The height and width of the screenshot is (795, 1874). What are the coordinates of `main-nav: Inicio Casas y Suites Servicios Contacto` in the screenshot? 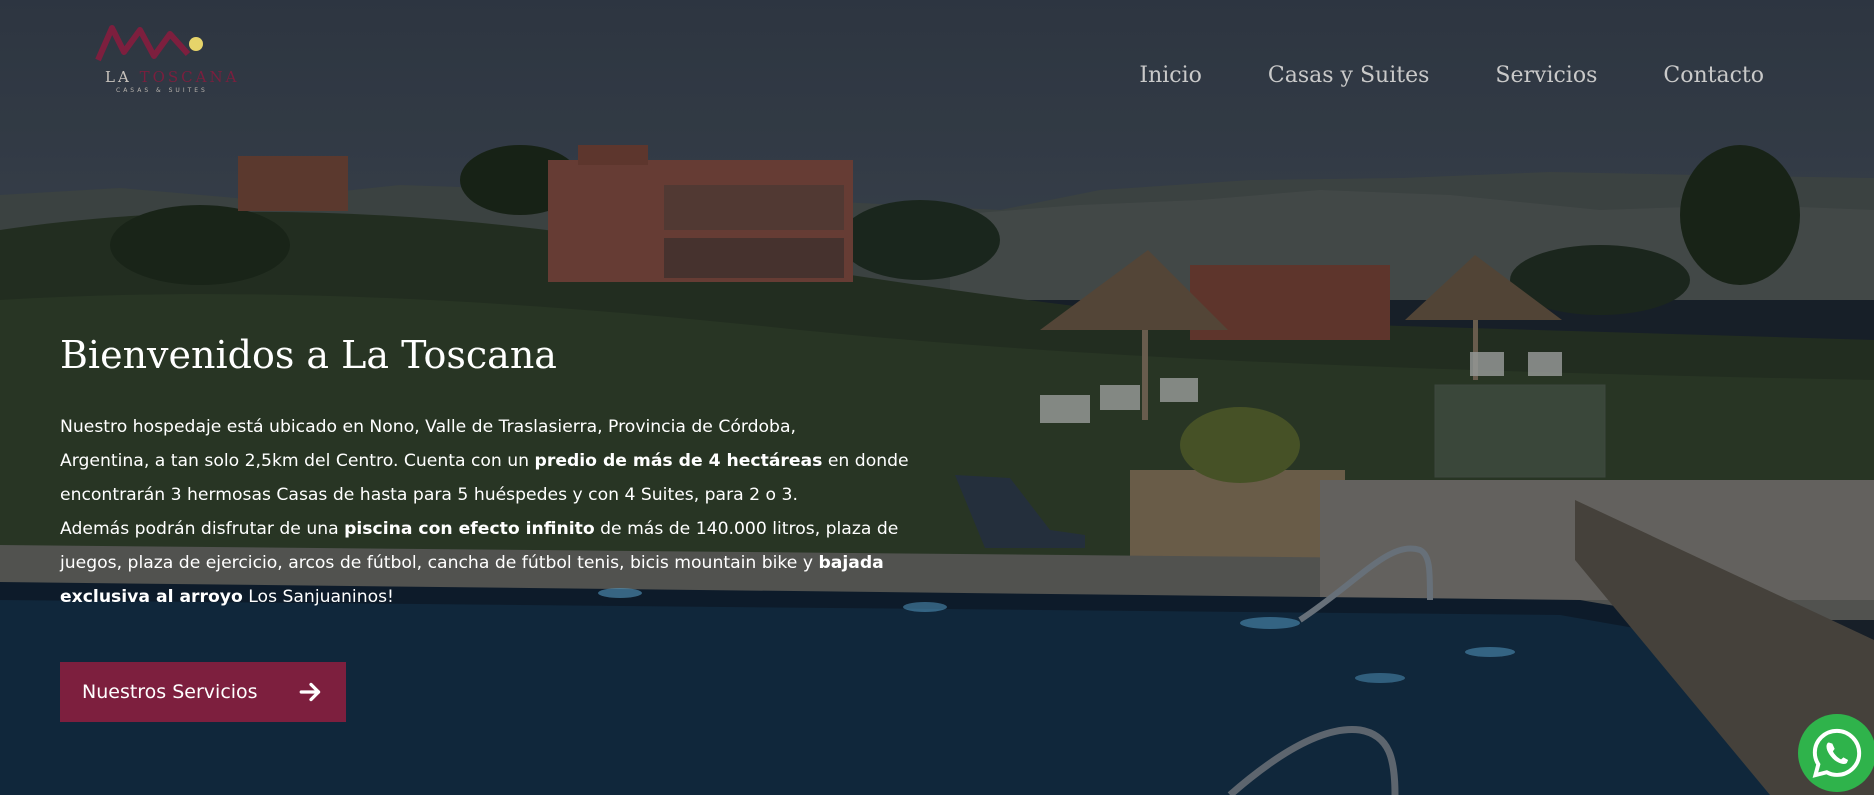 It's located at (1451, 75).